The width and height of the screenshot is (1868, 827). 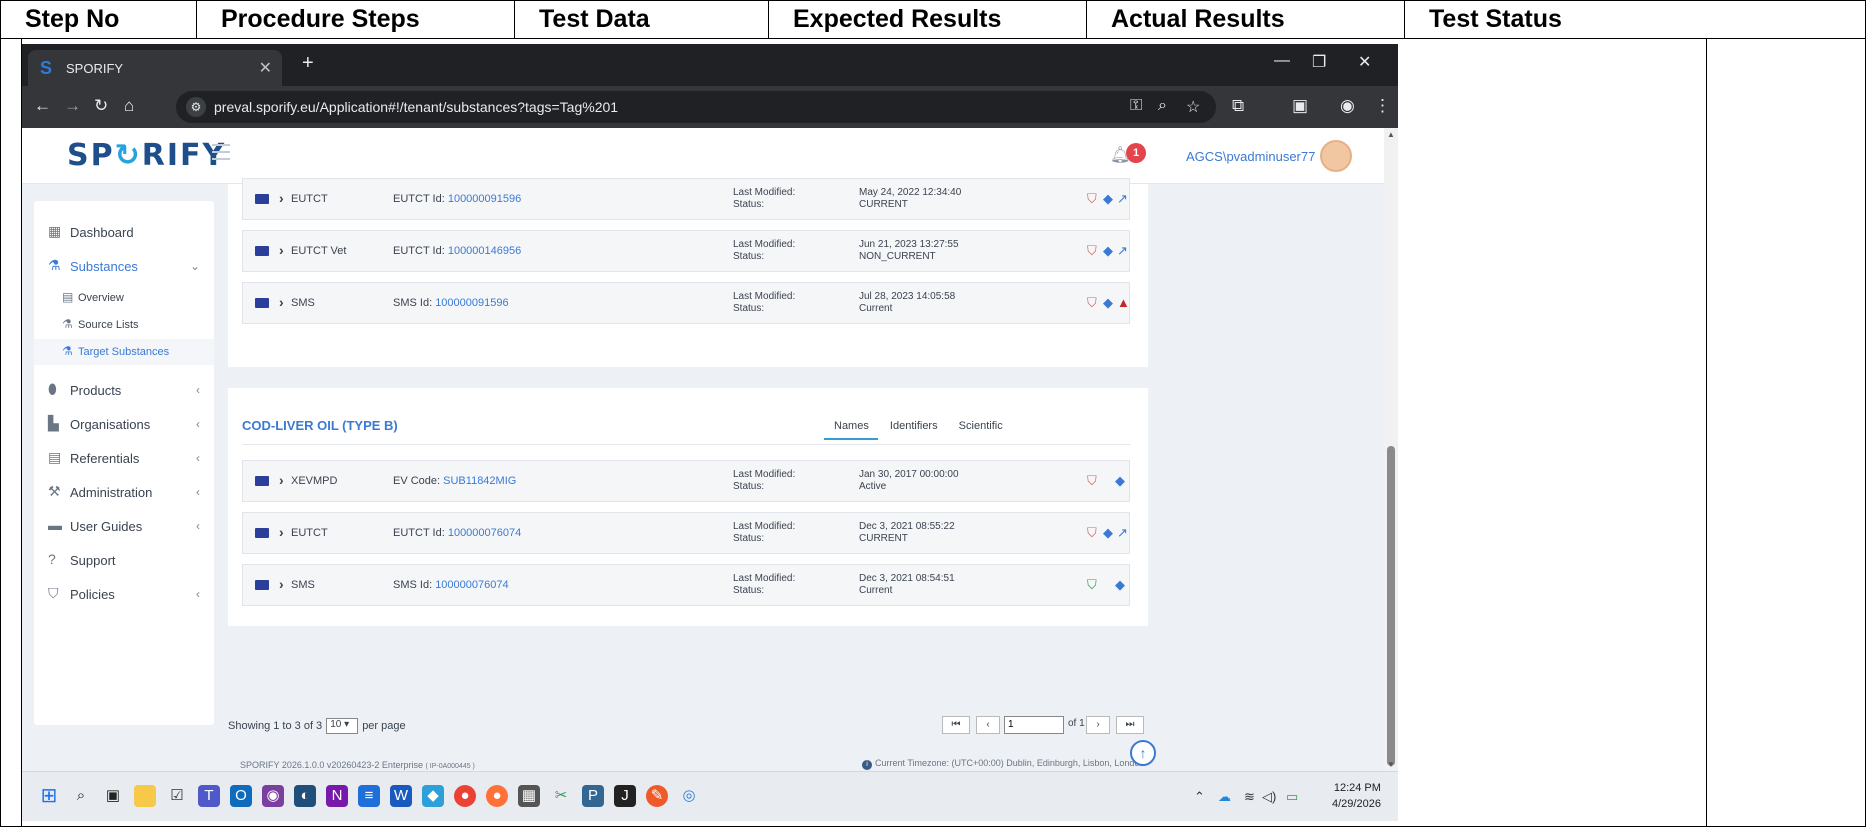 I want to click on postgres-icon: P, so click(x=593, y=796).